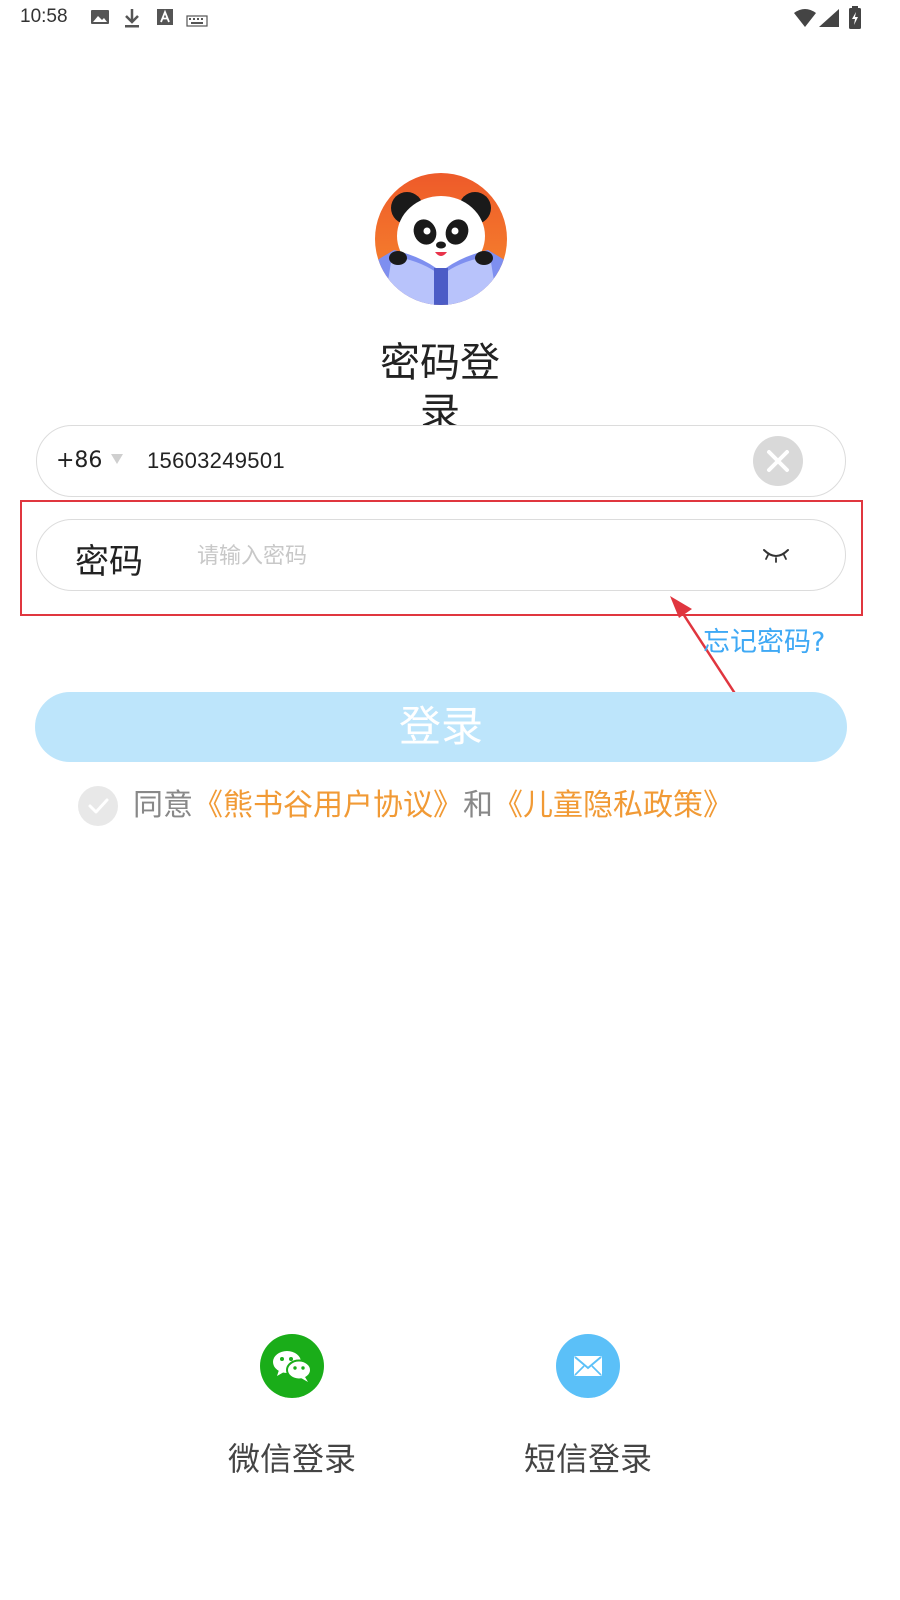 The width and height of the screenshot is (900, 1600). Describe the element at coordinates (764, 639) in the screenshot. I see `forgot-password-link: 忘记密码?` at that location.